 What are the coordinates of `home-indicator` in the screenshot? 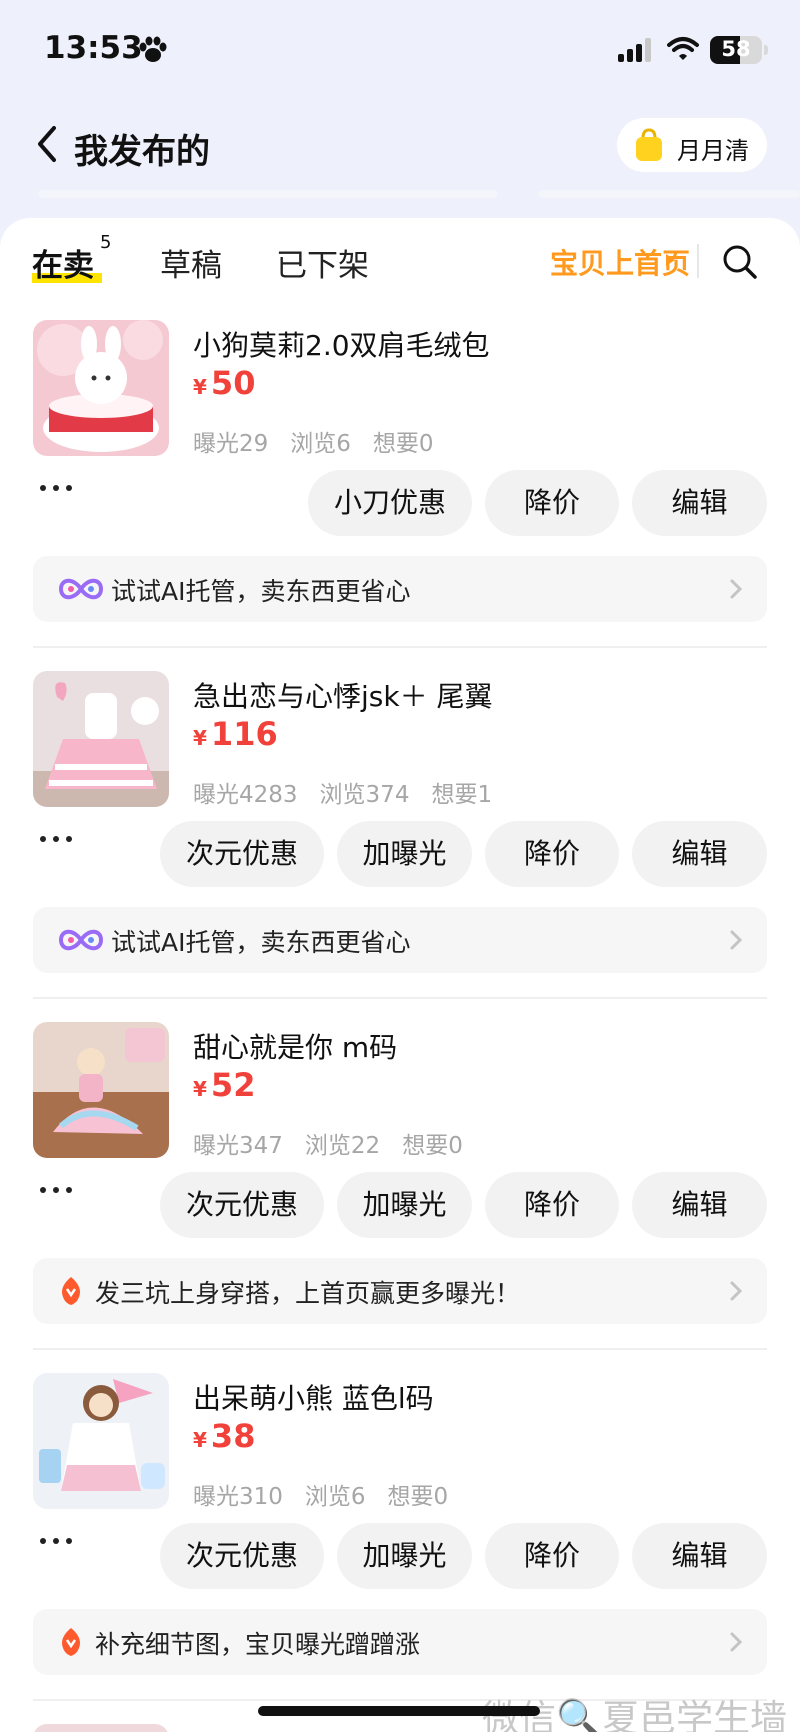 It's located at (399, 1711).